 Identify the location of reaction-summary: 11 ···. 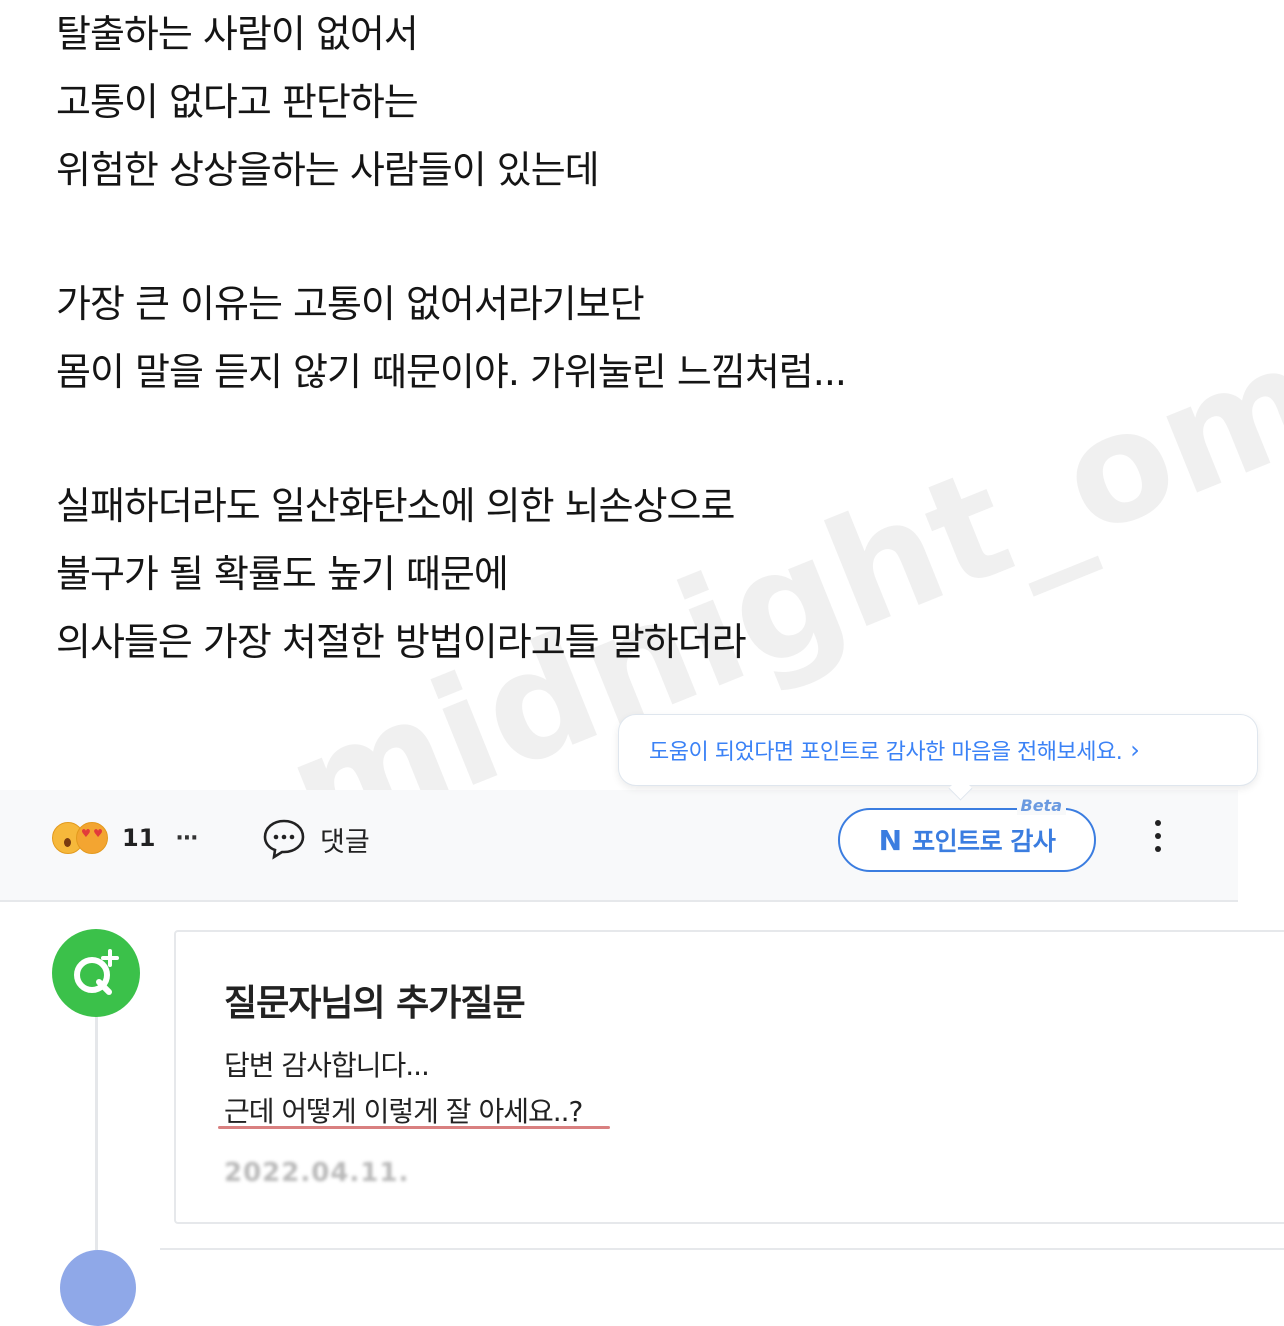
(125, 838).